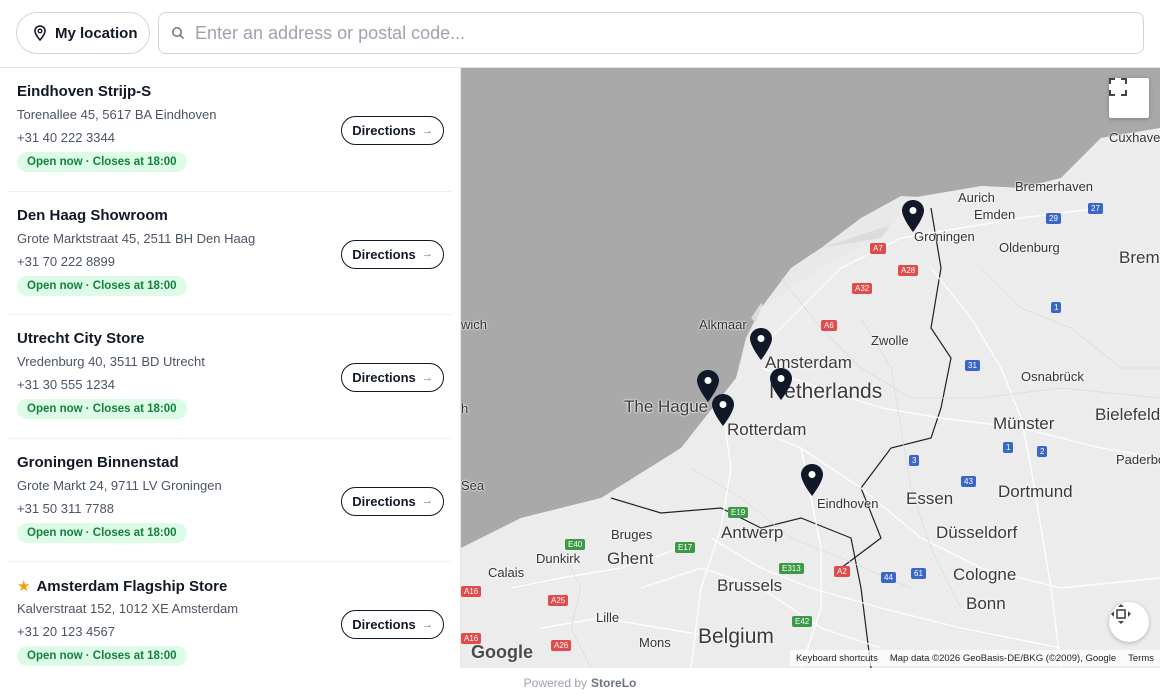 This screenshot has height=698, width=1160. Describe the element at coordinates (128, 608) in the screenshot. I see `store-address: Kalverstraat 152, 1012 XE Amsterdam` at that location.